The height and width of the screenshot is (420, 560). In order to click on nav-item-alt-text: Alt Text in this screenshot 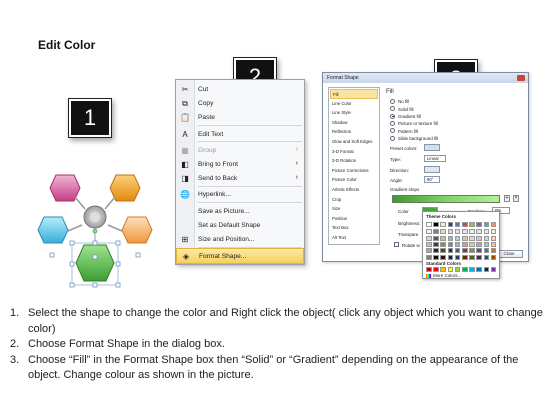, I will do `click(354, 238)`.